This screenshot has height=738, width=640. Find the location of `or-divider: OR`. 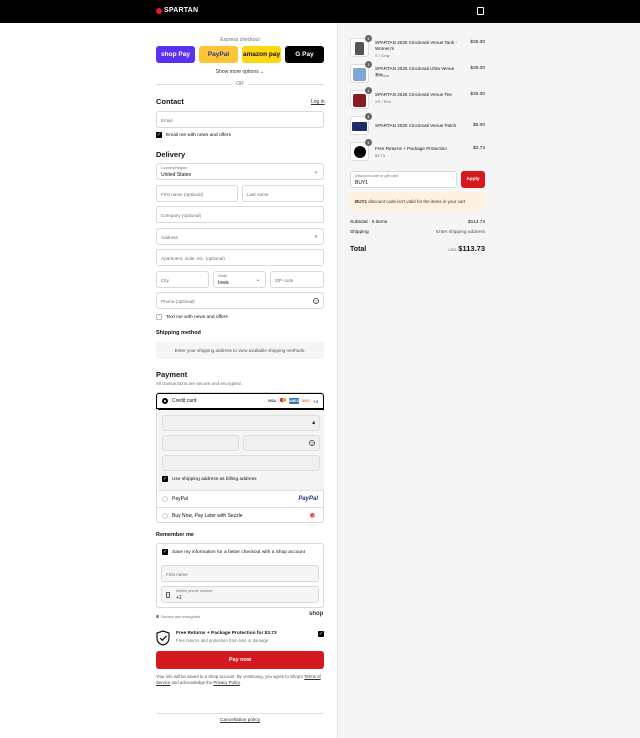

or-divider: OR is located at coordinates (240, 84).